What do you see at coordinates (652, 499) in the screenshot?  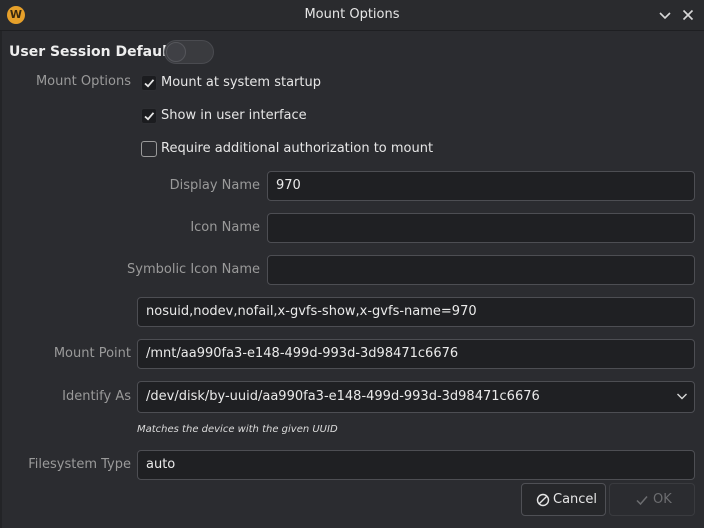 I see `ok-button: OK` at bounding box center [652, 499].